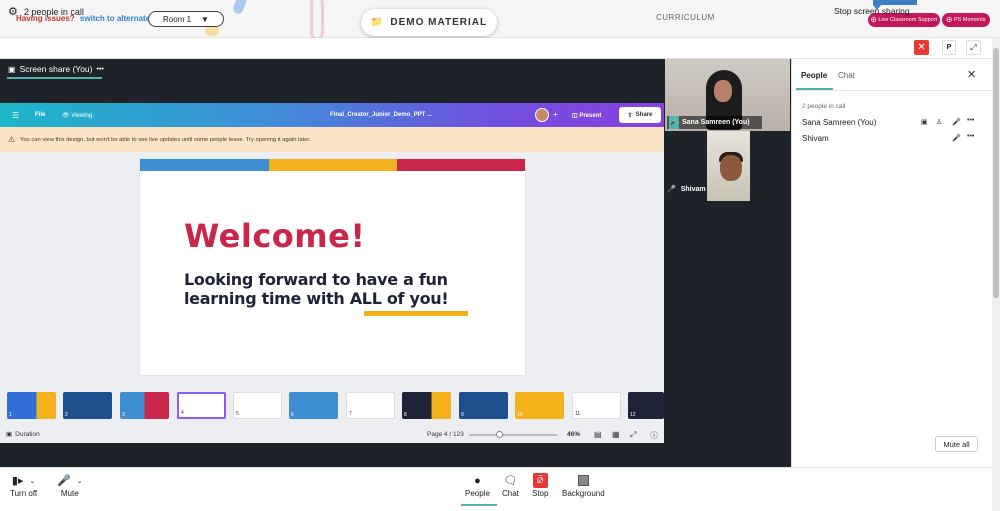 Image resolution: width=1000 pixels, height=511 pixels. What do you see at coordinates (596, 405) in the screenshot?
I see `slide-thumbnail: 11` at bounding box center [596, 405].